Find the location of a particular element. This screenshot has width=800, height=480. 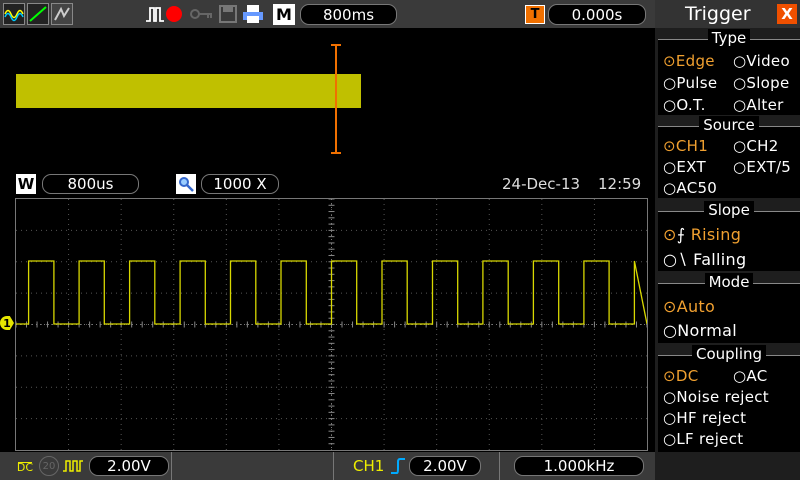

option-video: ○Video is located at coordinates (761, 61).